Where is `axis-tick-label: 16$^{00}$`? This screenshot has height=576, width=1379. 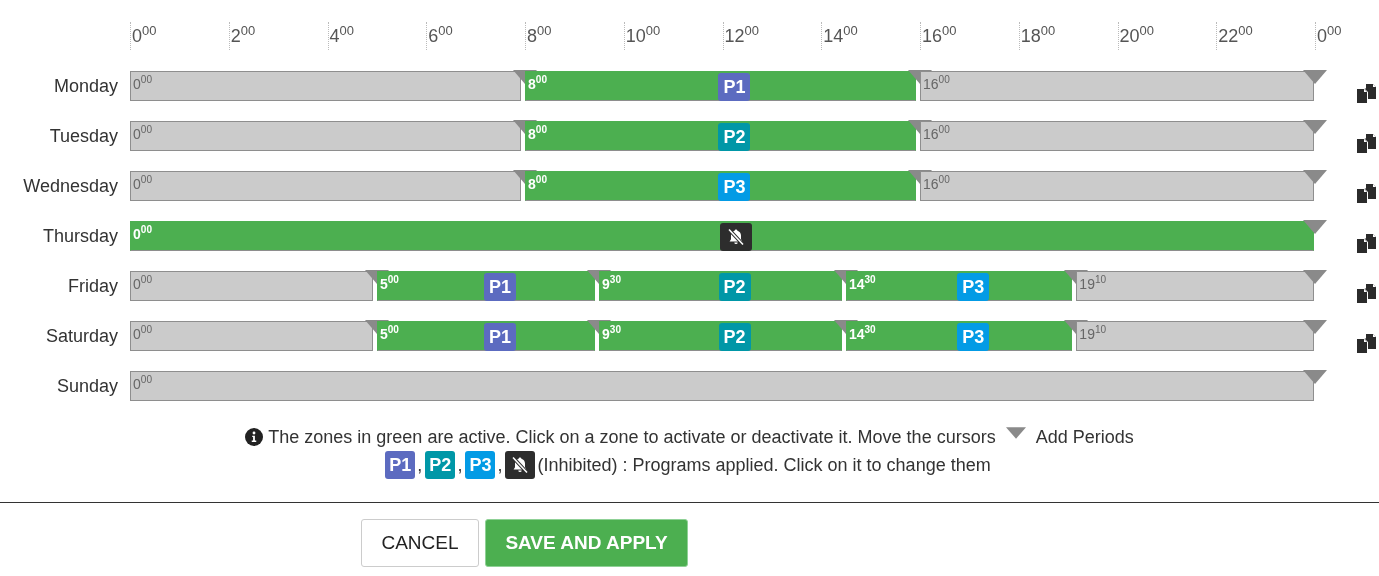 axis-tick-label: 16$^{00}$ is located at coordinates (938, 36).